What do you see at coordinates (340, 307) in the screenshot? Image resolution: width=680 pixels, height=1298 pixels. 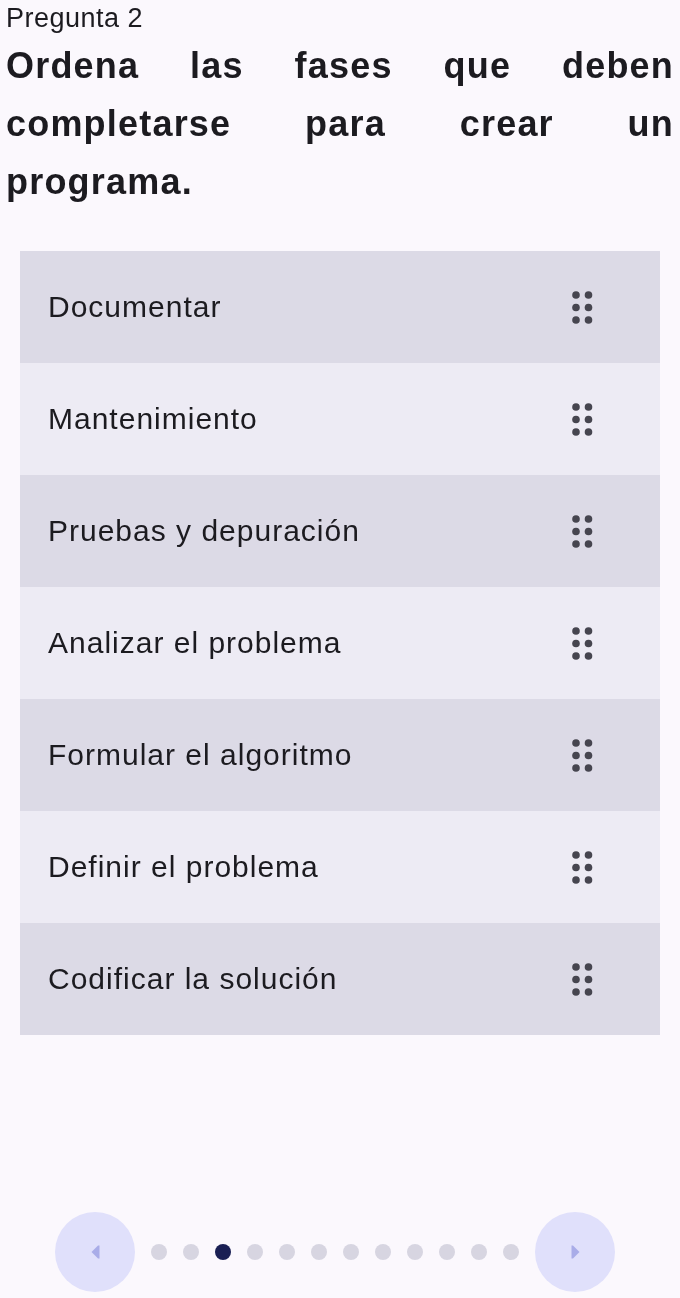 I see `sortable-list-item: Documentar` at bounding box center [340, 307].